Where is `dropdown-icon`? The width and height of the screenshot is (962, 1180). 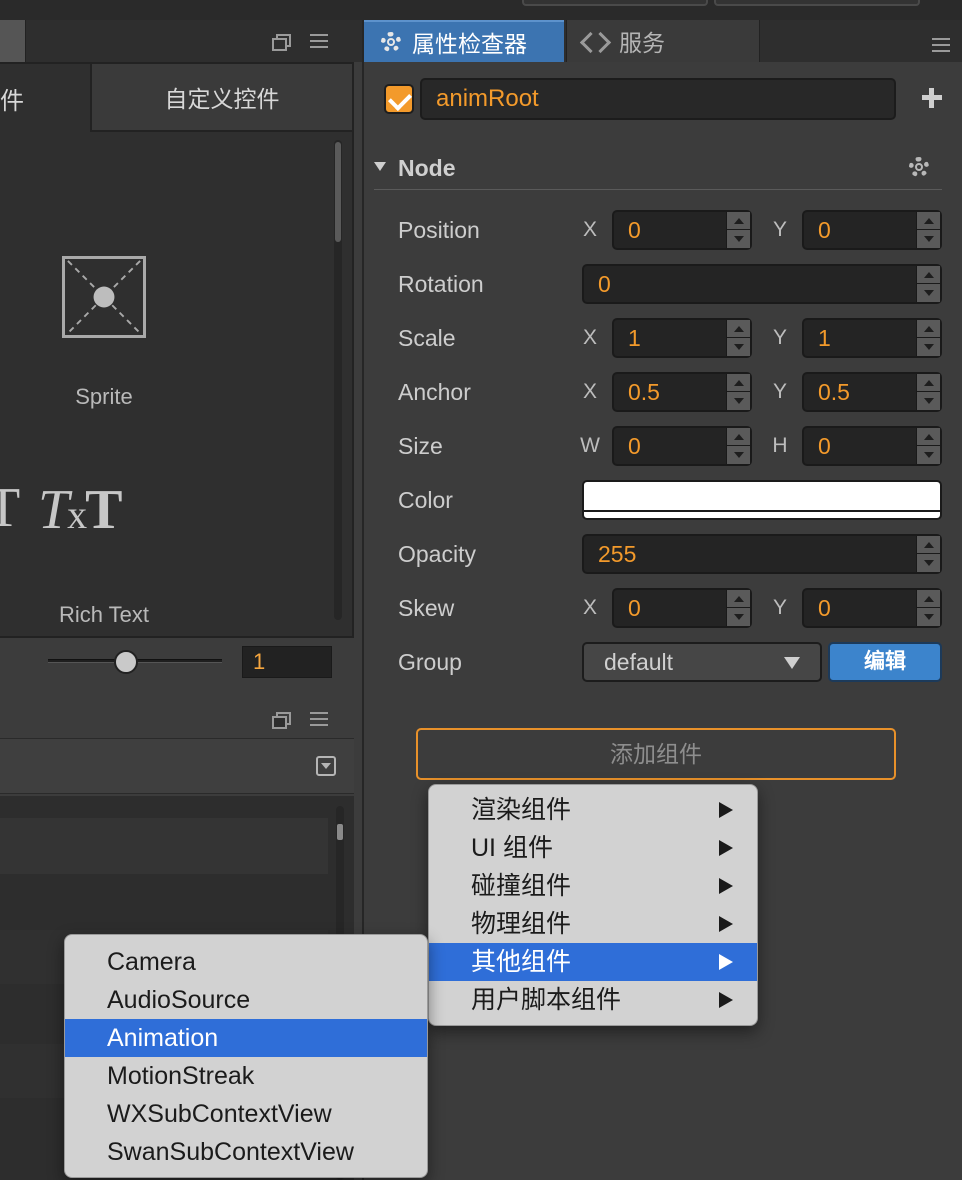 dropdown-icon is located at coordinates (326, 766).